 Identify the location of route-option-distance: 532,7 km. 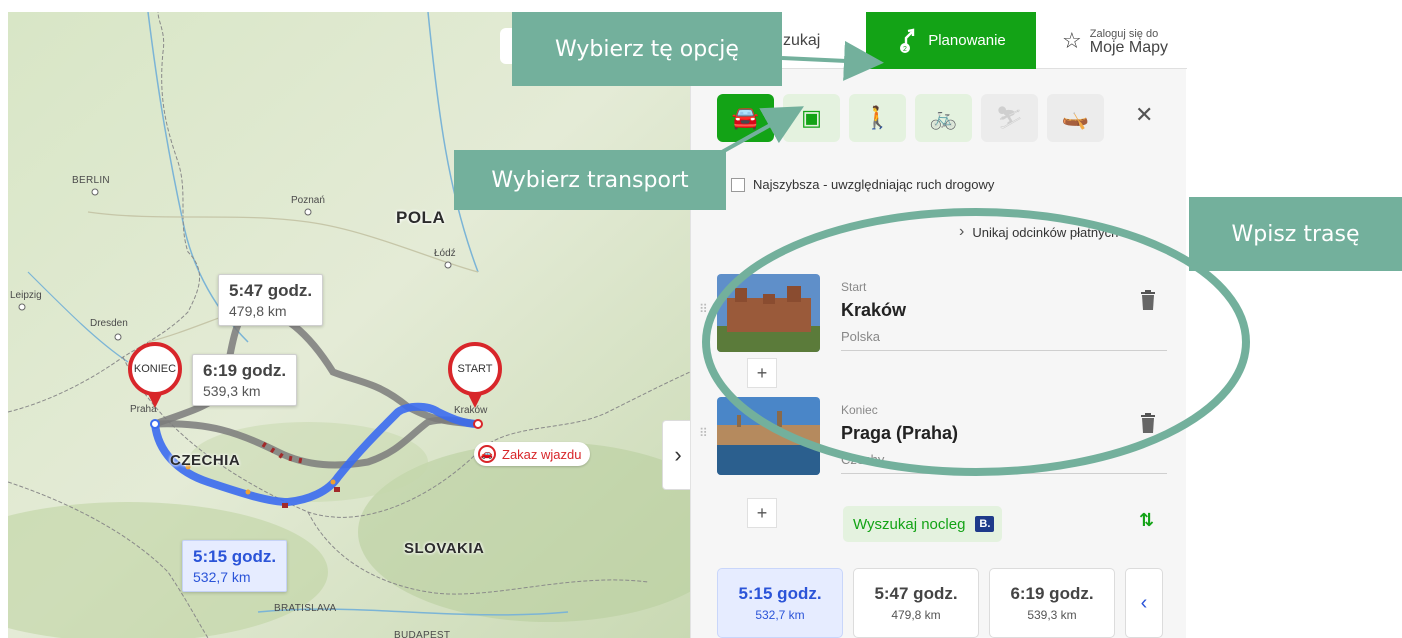
(780, 615).